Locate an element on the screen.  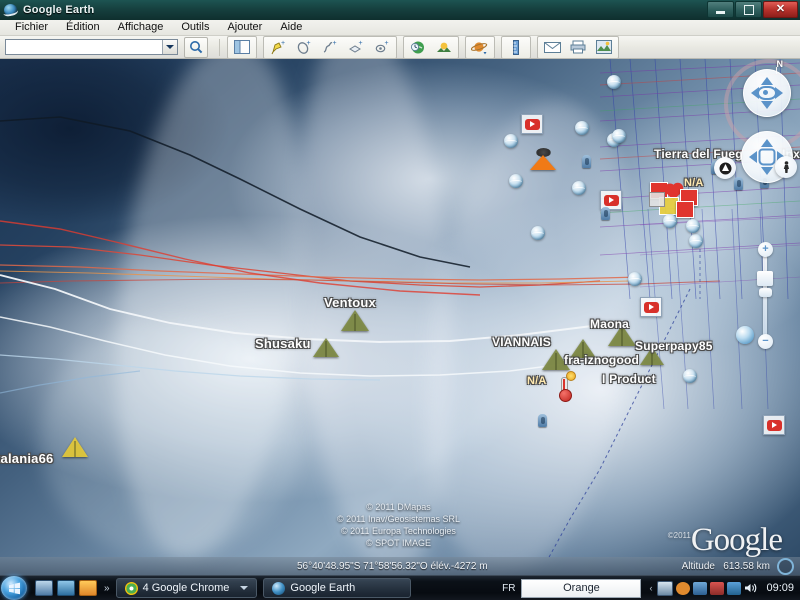
volume-icon is located at coordinates (751, 588).